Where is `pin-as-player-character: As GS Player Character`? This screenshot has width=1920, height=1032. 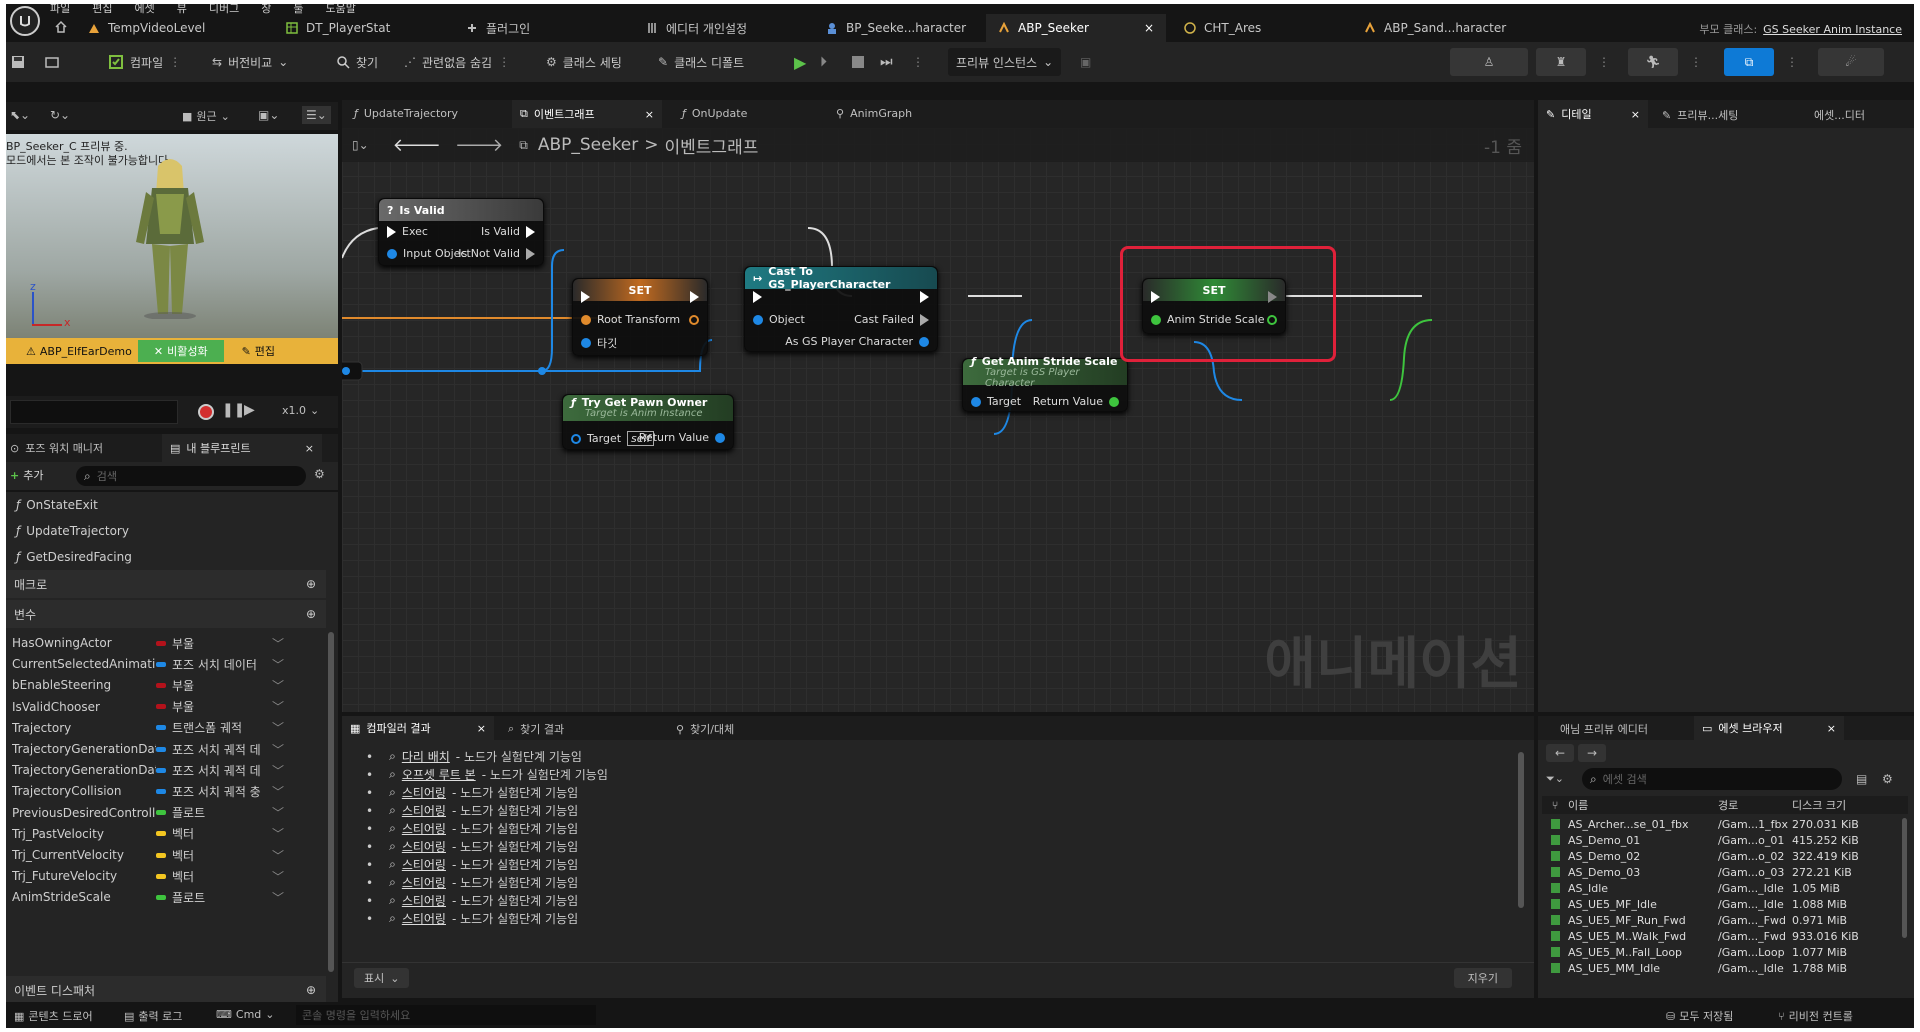
pin-as-player-character: As GS Player Character is located at coordinates (857, 341).